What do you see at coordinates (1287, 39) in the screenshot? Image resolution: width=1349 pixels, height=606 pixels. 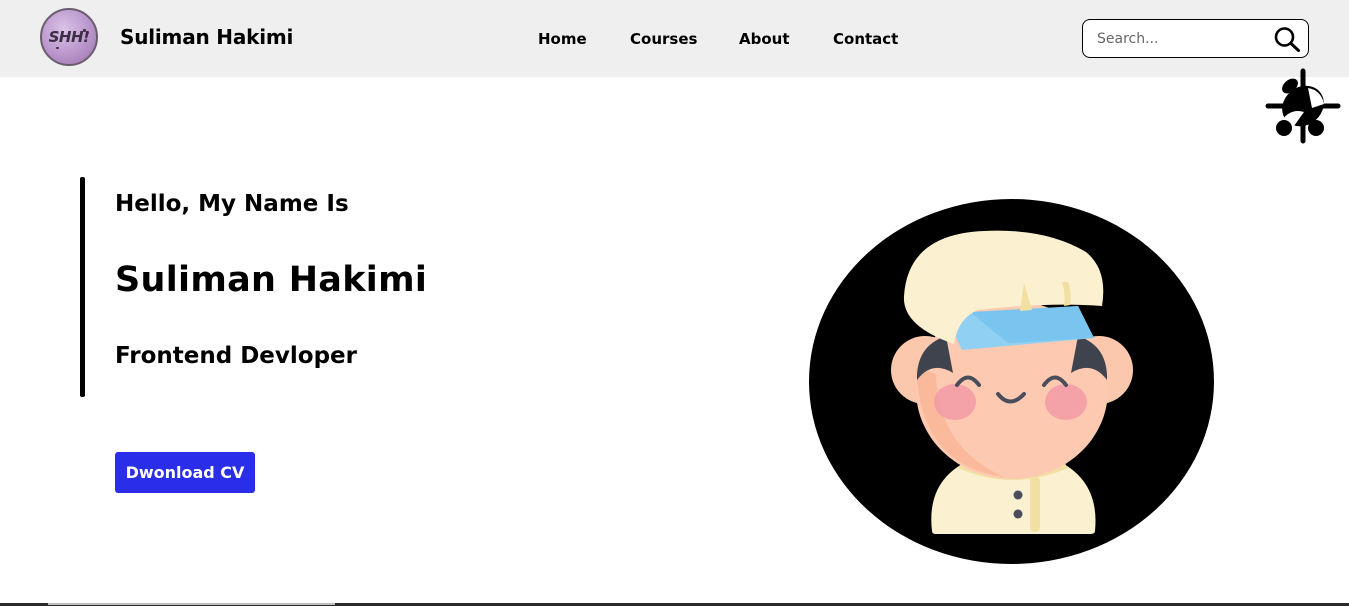 I see `search-icon` at bounding box center [1287, 39].